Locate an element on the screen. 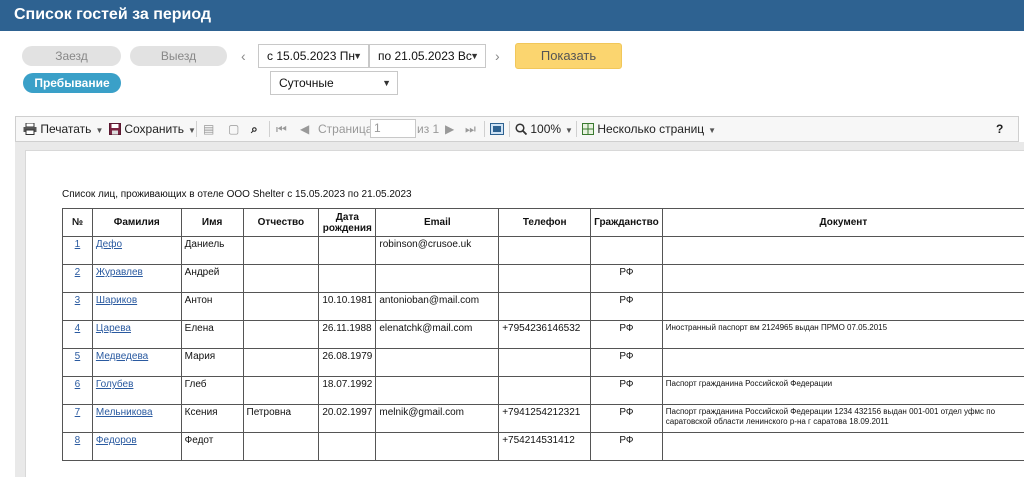 This screenshot has width=1024, height=477. show-button: Показать is located at coordinates (568, 56).